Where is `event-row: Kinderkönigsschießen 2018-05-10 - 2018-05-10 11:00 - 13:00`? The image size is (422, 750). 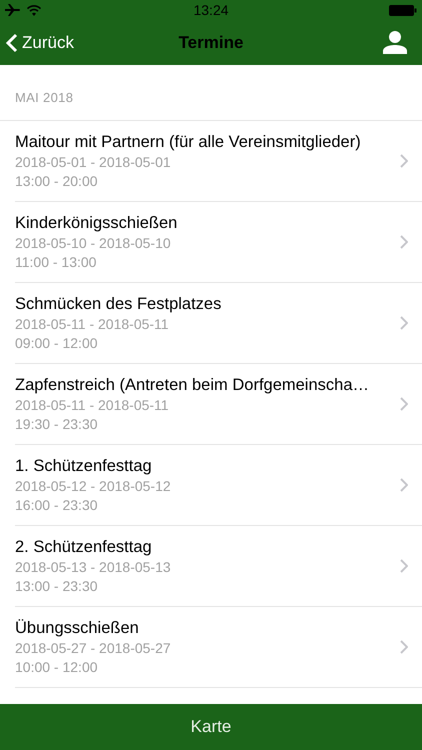 event-row: Kinderkönigsschießen 2018-05-10 - 2018-05-10 11:00 - 13:00 is located at coordinates (218, 242).